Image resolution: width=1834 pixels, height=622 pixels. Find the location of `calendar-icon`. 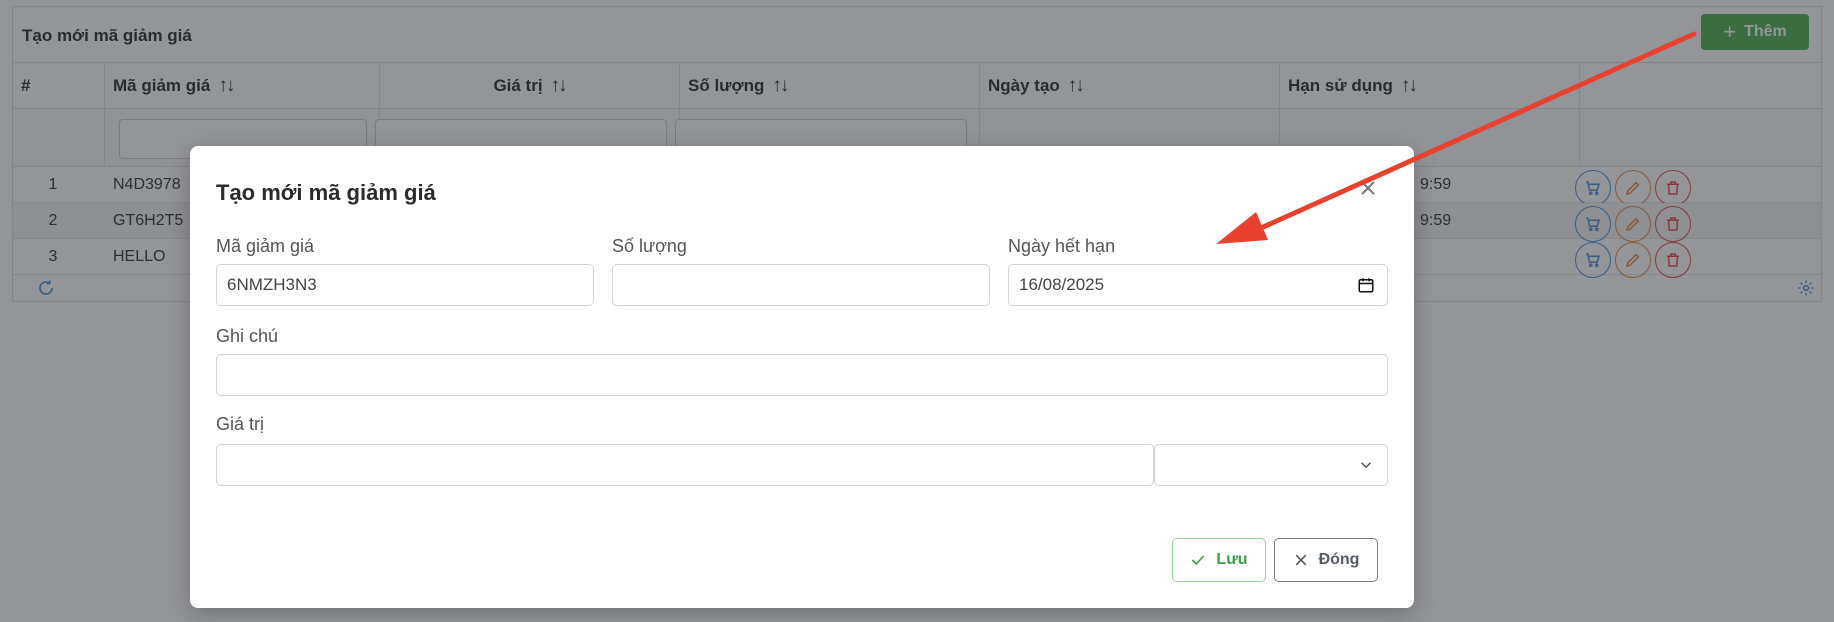

calendar-icon is located at coordinates (1366, 285).